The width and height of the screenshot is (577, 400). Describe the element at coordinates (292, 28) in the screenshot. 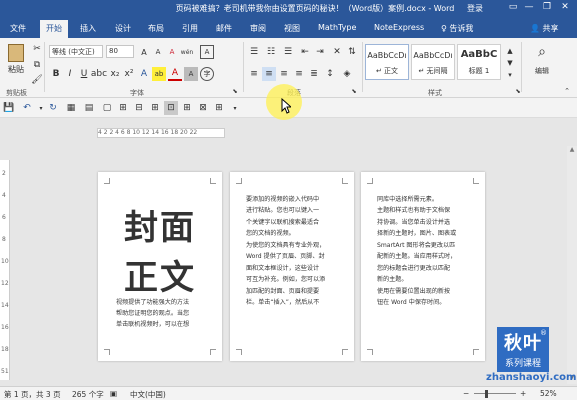

I see `tab-view: 视图` at that location.